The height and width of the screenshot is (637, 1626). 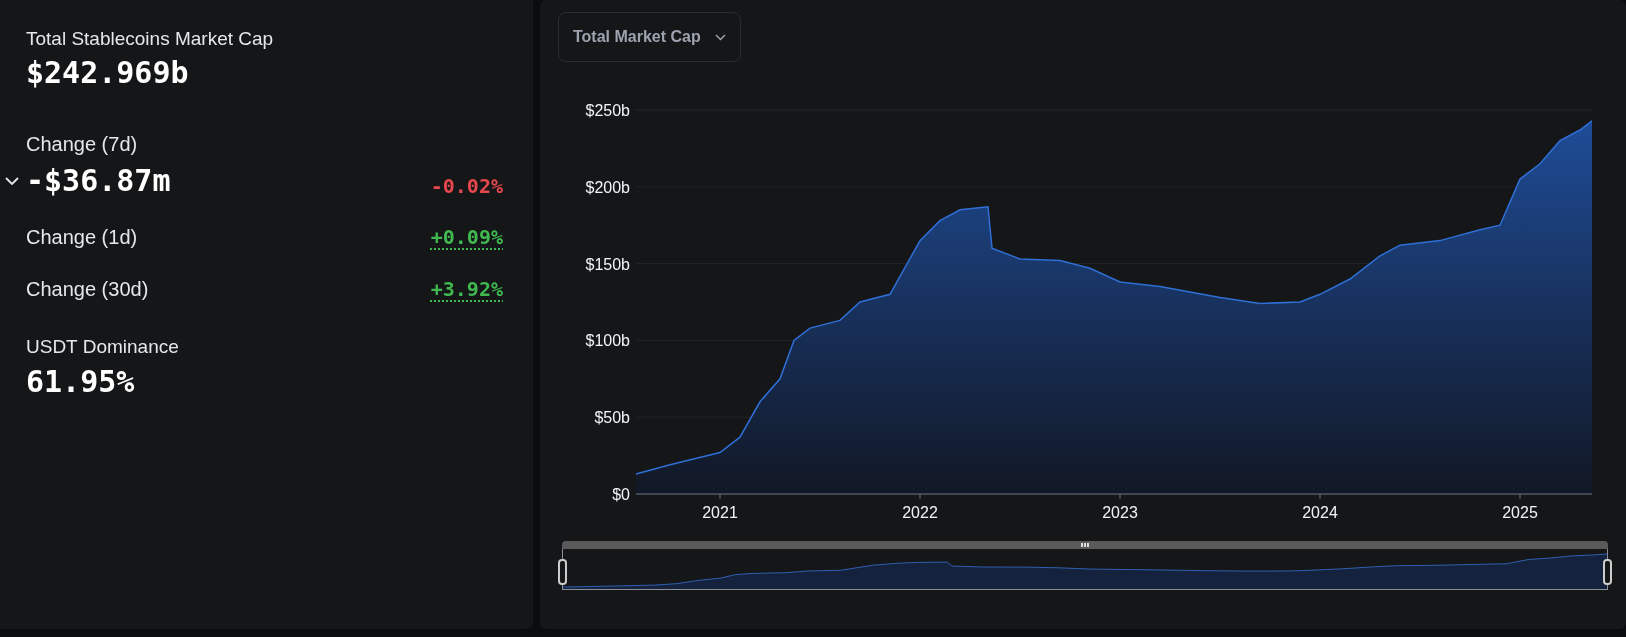 I want to click on x-axis-label: 2021, so click(x=720, y=512).